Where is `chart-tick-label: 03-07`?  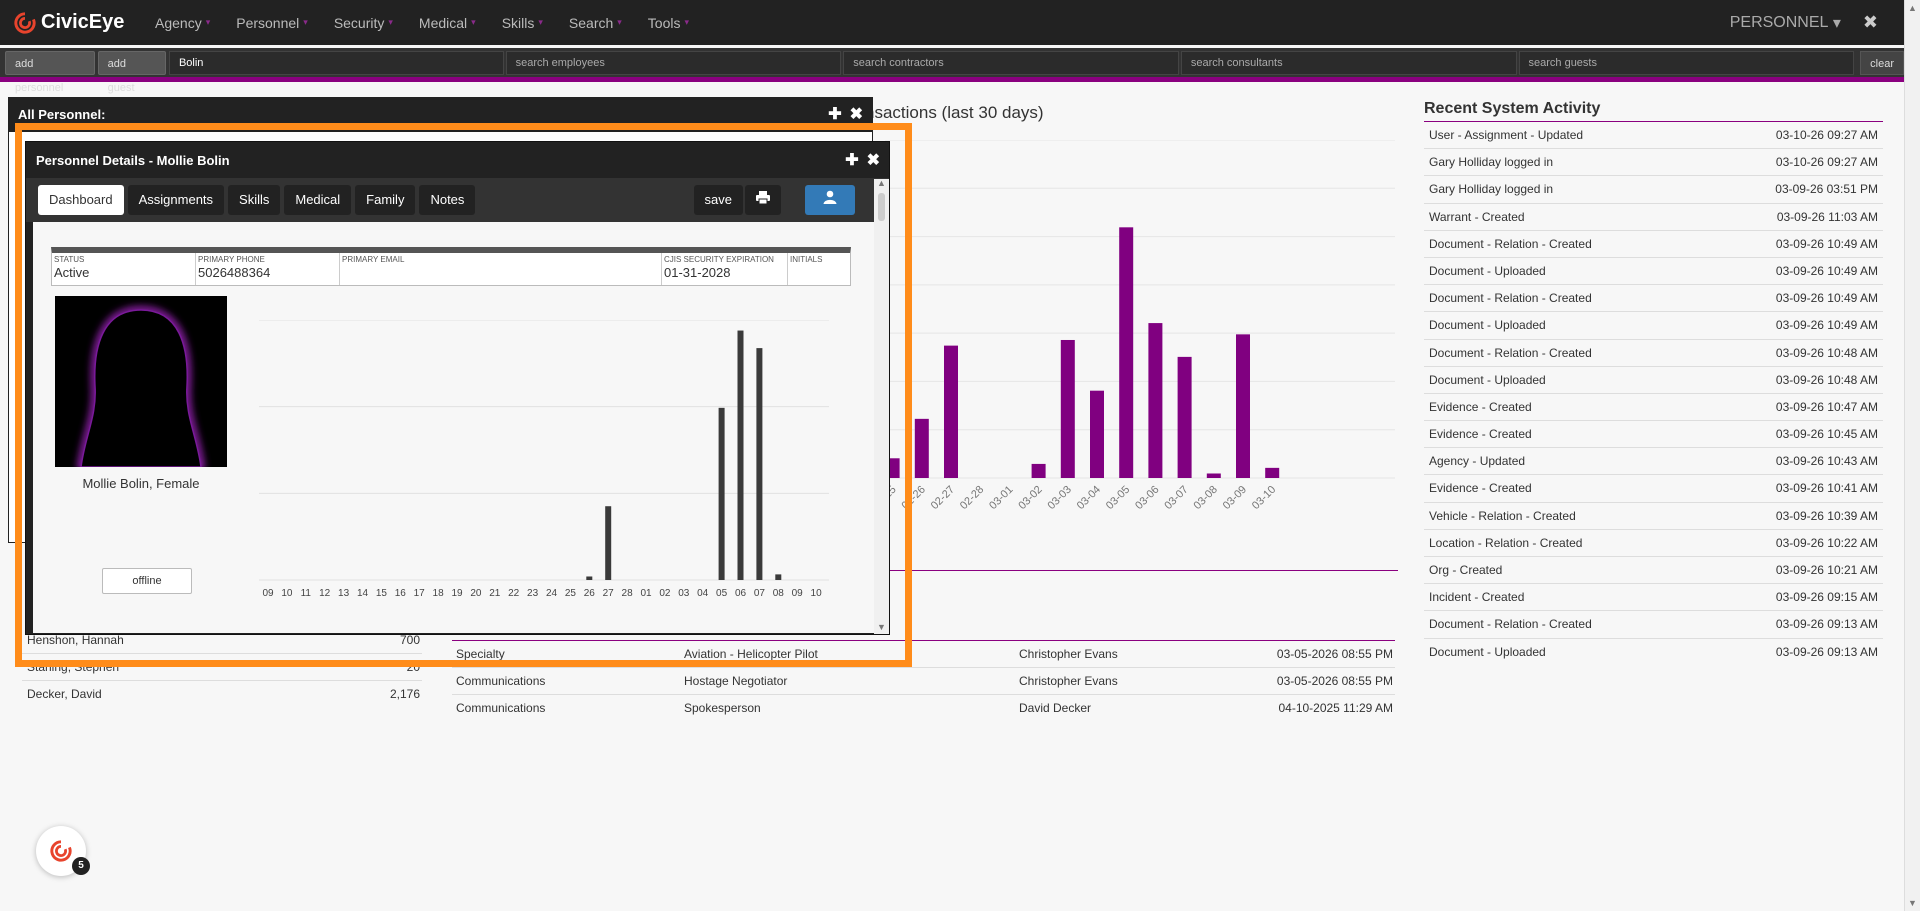 chart-tick-label: 03-07 is located at coordinates (1176, 498).